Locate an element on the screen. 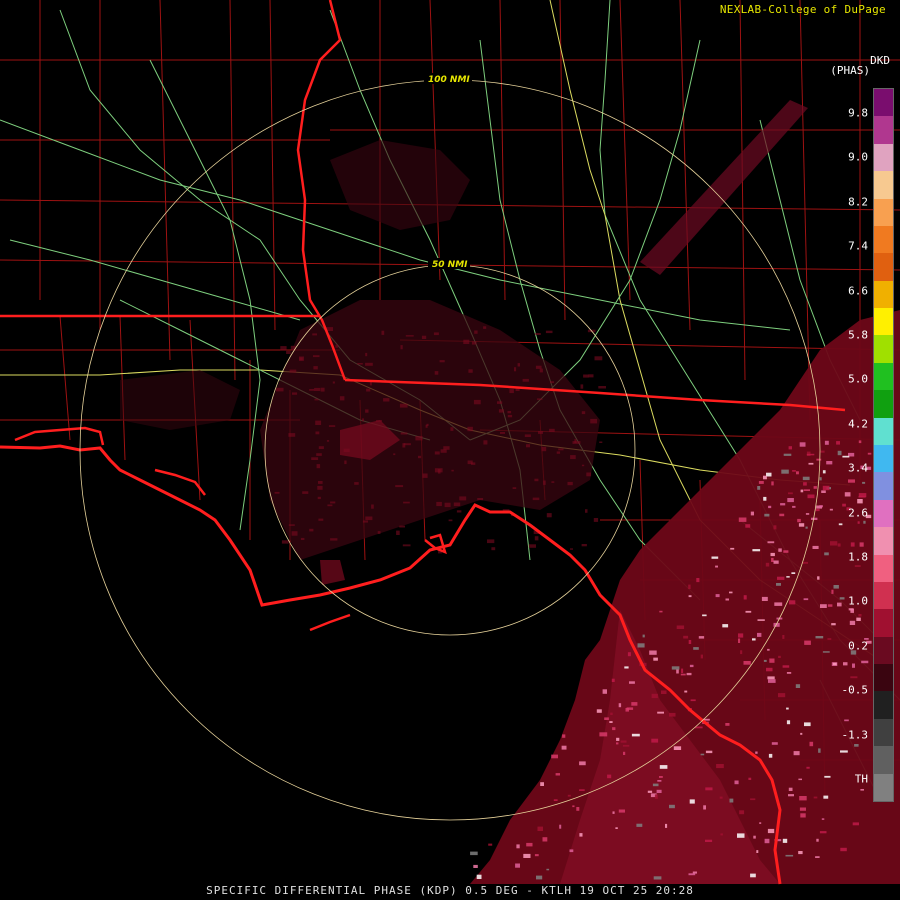 Image resolution: width=900 pixels, height=900 pixels. color-scale-bar is located at coordinates (883, 445).